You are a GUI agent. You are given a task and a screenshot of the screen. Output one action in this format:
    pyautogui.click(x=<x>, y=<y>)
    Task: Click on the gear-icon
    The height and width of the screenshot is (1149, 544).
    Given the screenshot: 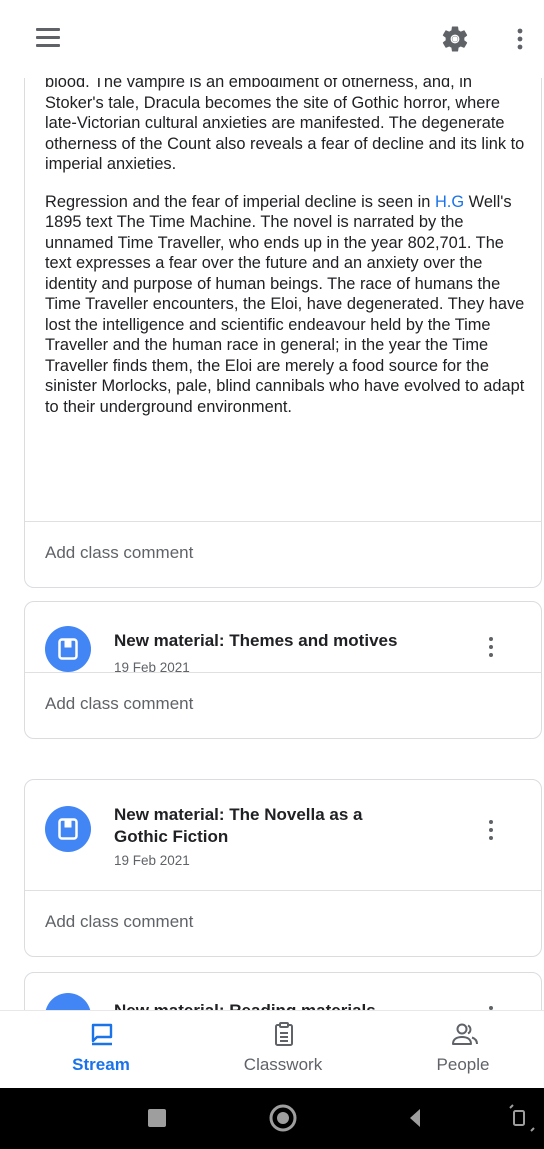 What is the action you would take?
    pyautogui.click(x=455, y=39)
    